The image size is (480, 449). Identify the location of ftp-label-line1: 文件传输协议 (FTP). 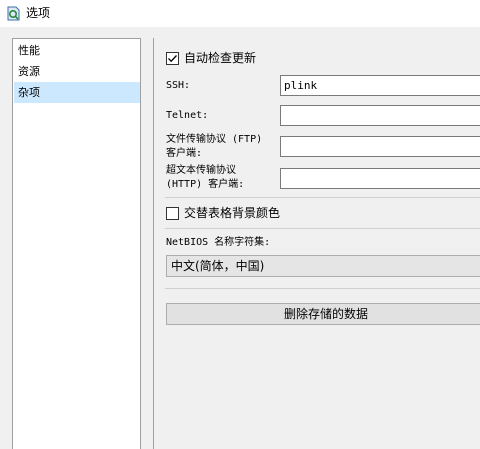
(214, 139).